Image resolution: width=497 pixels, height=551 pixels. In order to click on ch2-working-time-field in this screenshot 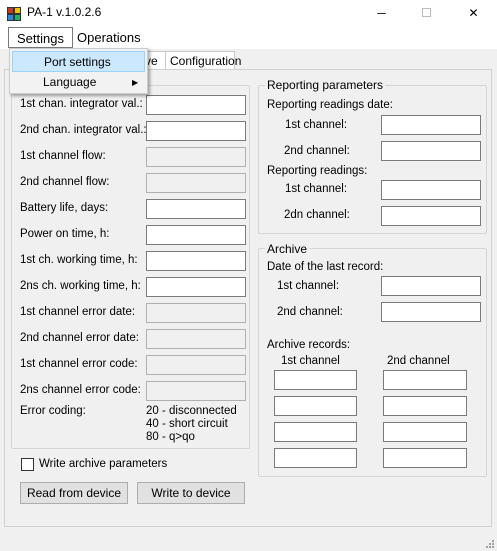, I will do `click(196, 287)`.